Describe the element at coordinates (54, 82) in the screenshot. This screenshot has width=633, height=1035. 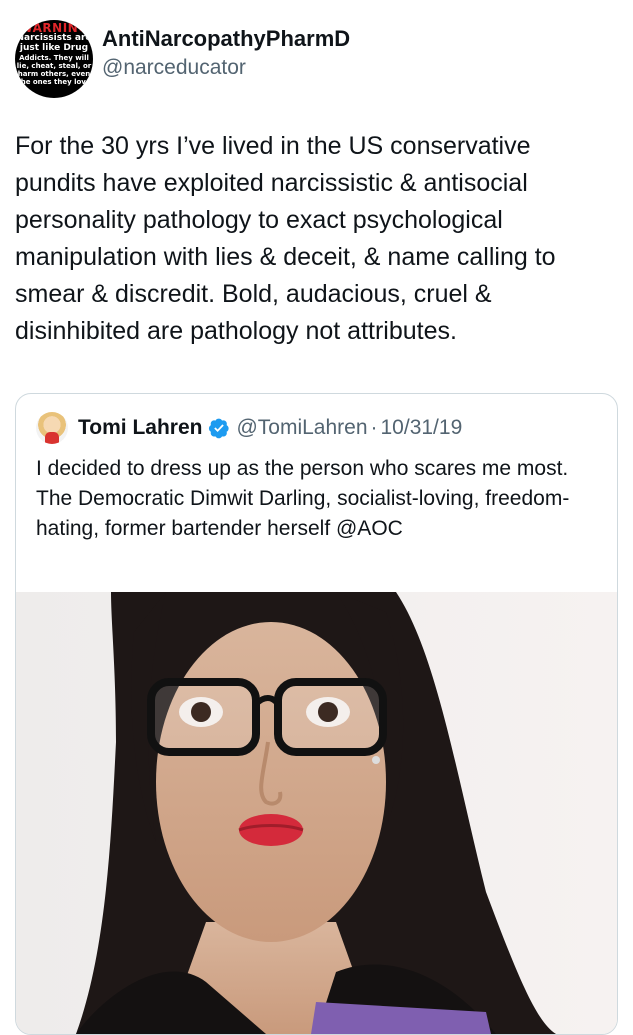
I see `avatar-text-line: the ones they love` at that location.